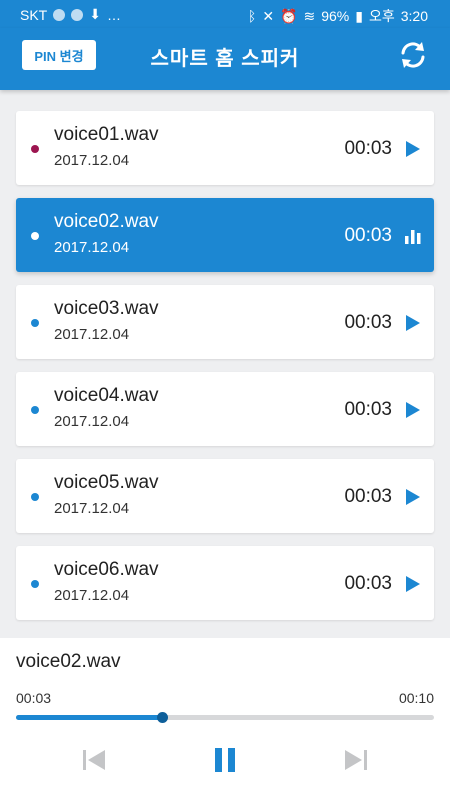 The height and width of the screenshot is (800, 450). Describe the element at coordinates (95, 14) in the screenshot. I see `download-notification-icon: ⬇` at that location.